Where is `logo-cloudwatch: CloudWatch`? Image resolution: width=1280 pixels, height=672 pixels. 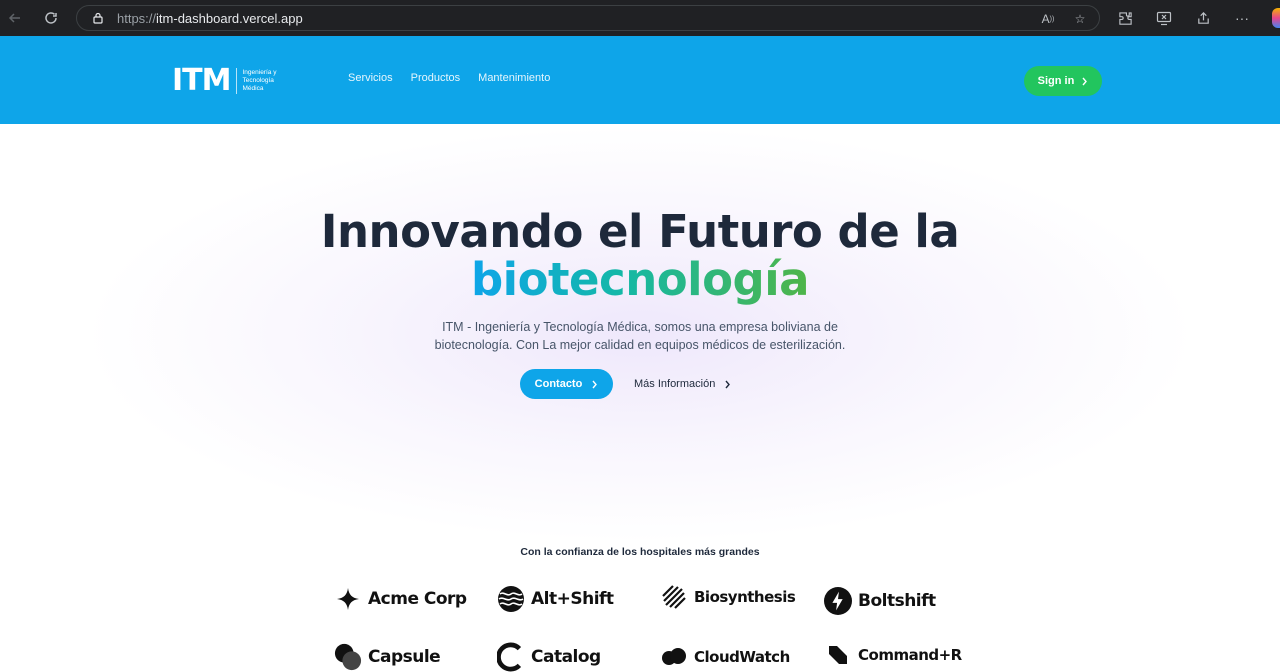
logo-cloudwatch: CloudWatch is located at coordinates (725, 657).